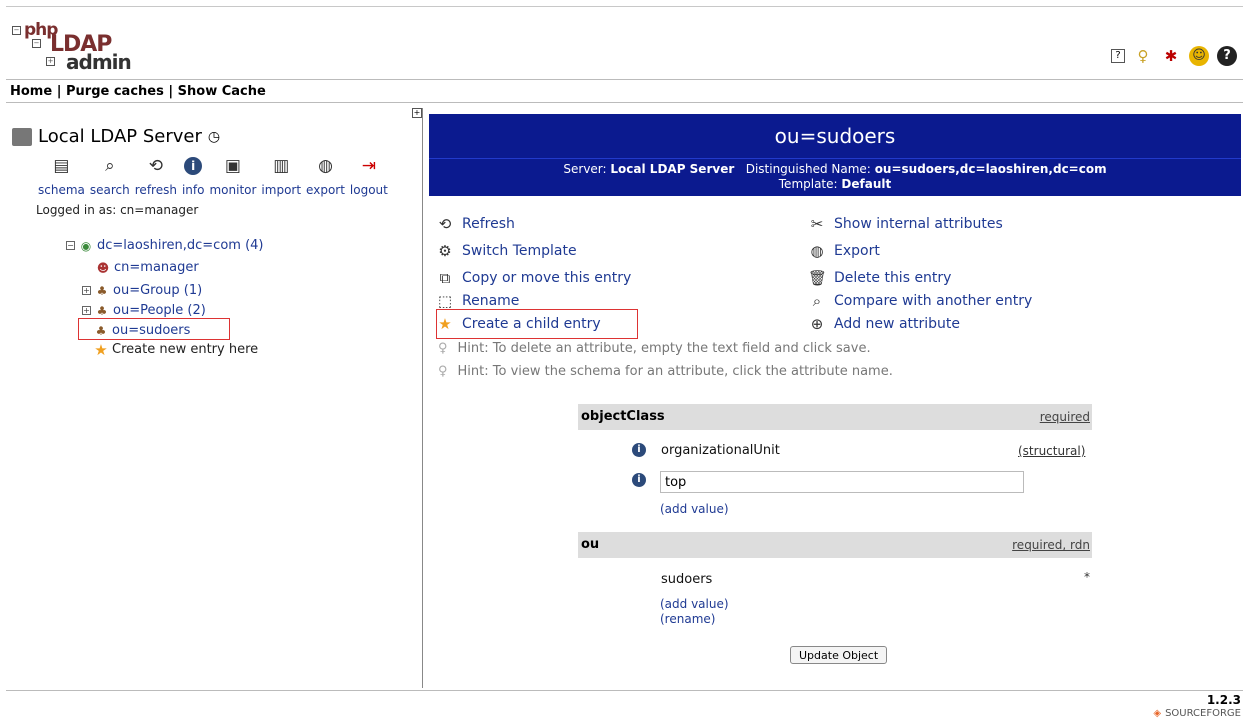 Image resolution: width=1251 pixels, height=724 pixels. I want to click on tool-schema: ▤ schema, so click(61, 176).